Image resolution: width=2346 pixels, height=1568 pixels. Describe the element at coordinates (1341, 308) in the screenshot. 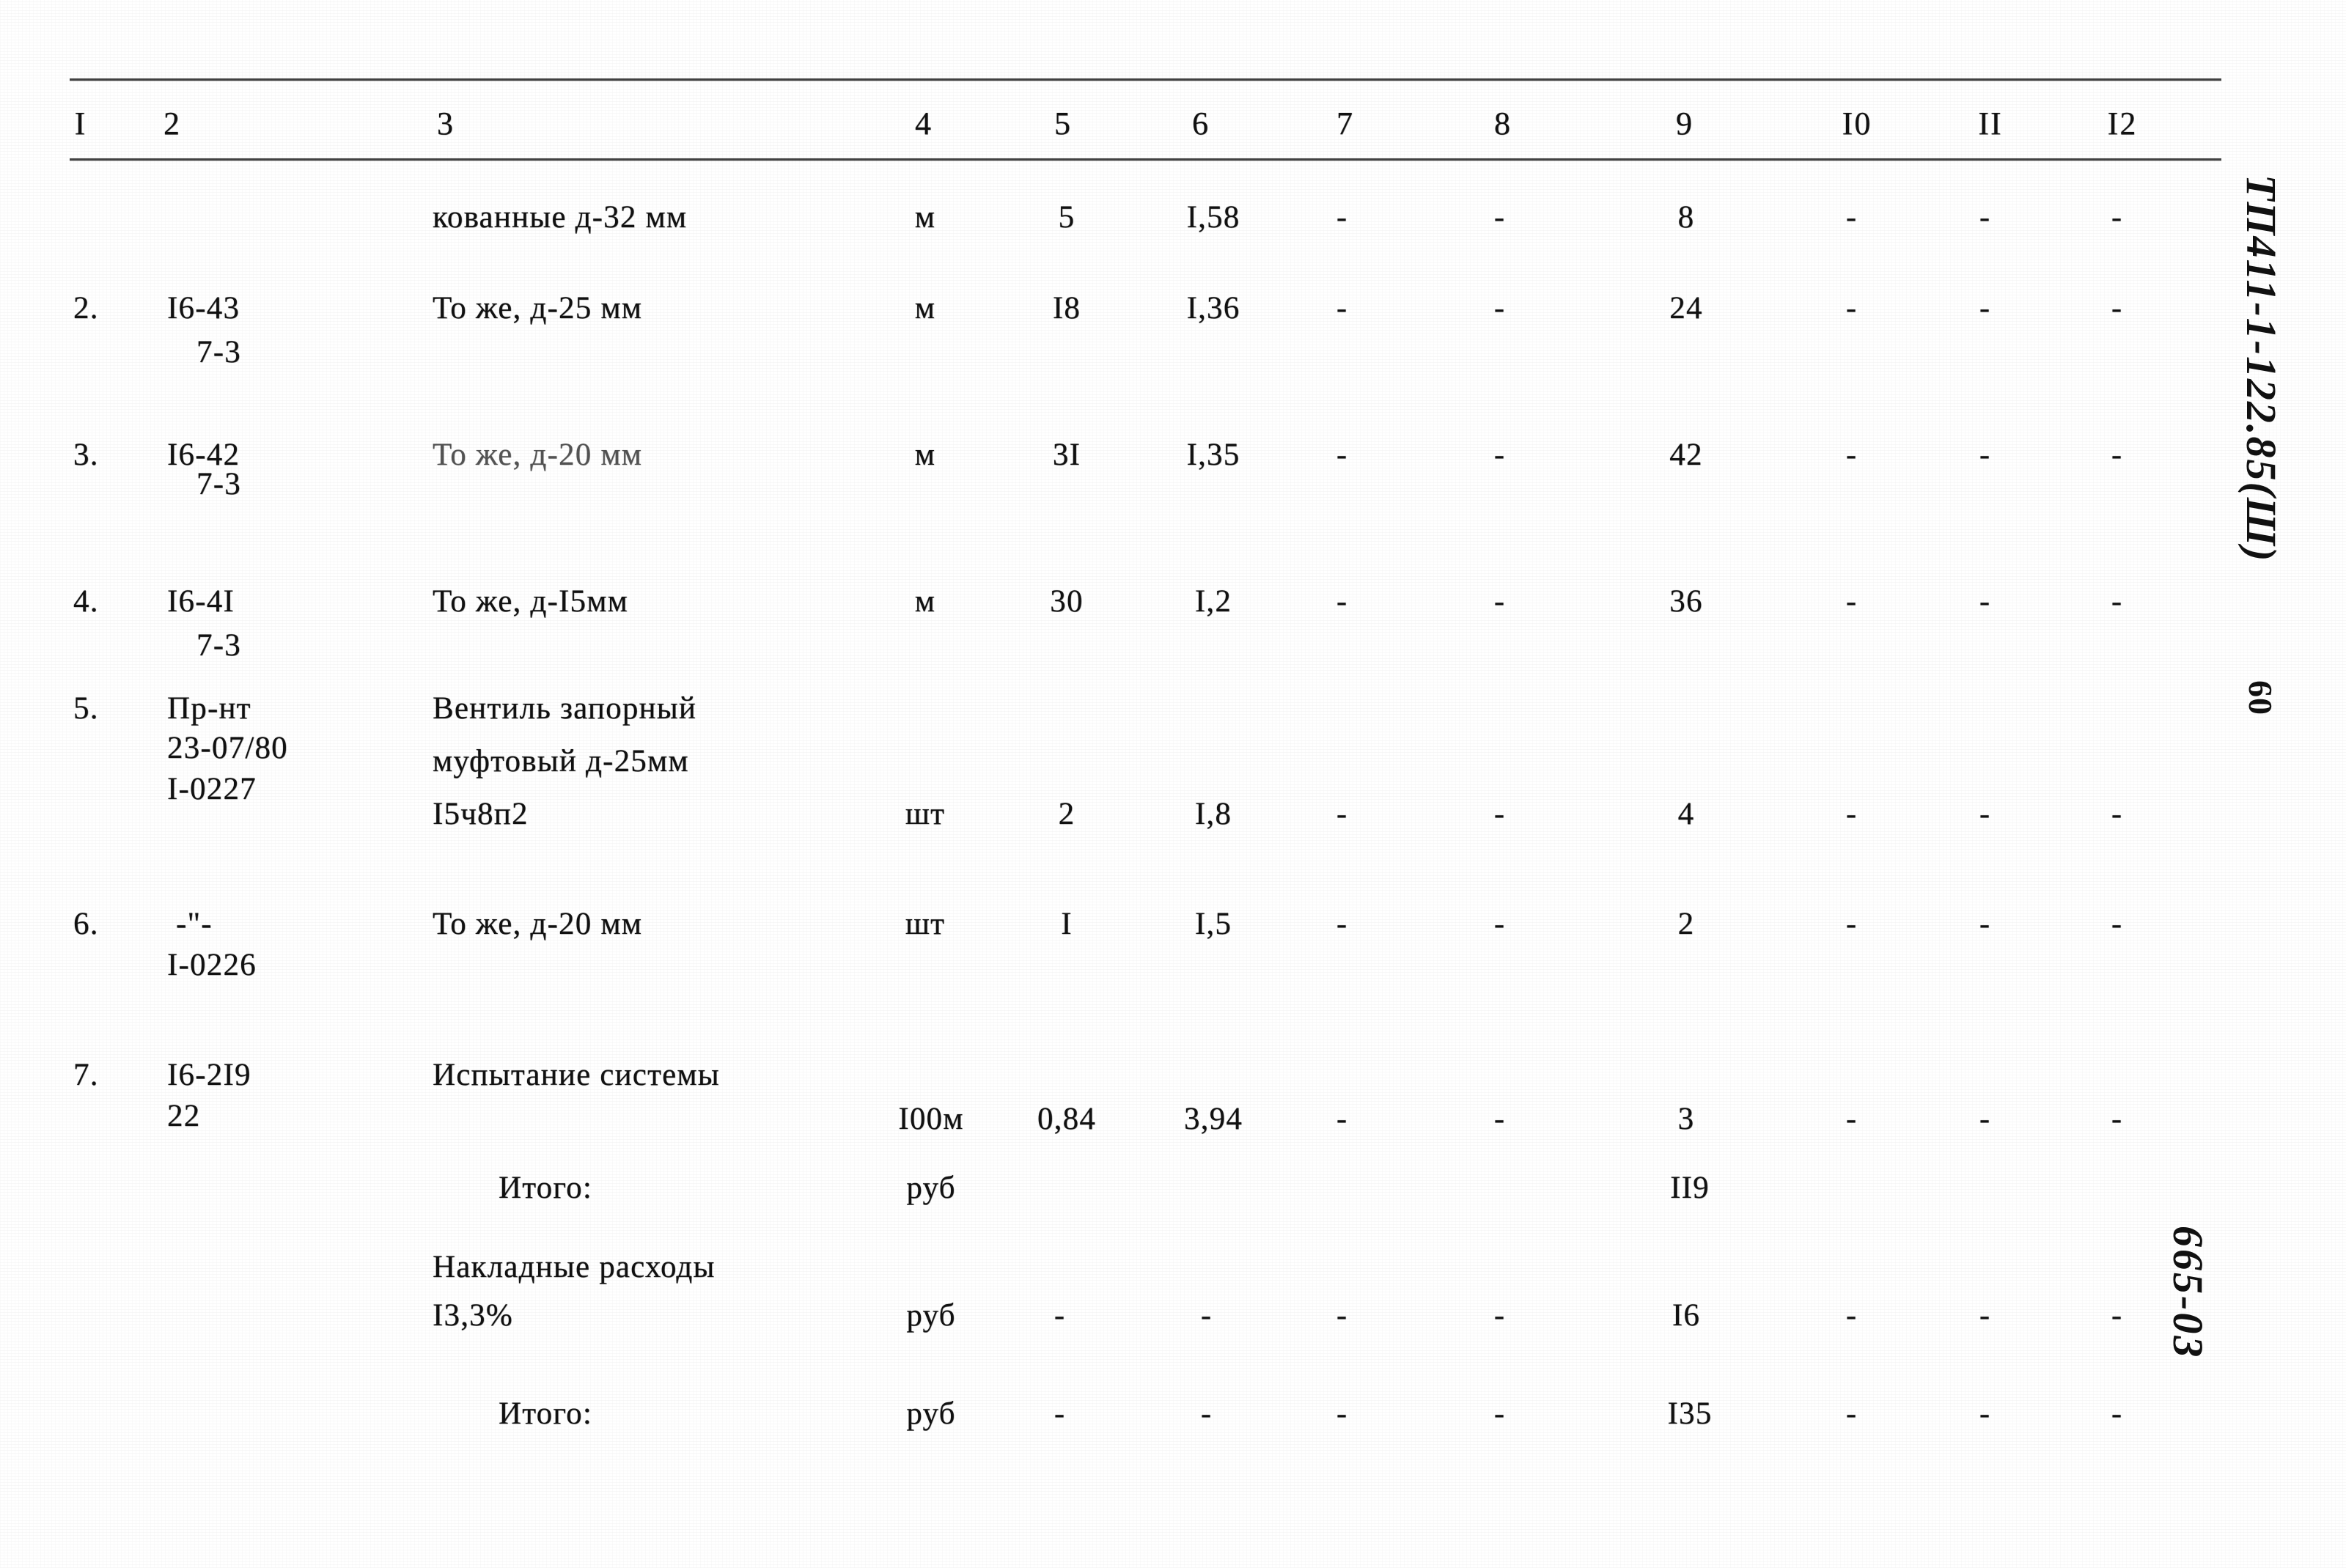

I see `row-2-col7: -` at that location.